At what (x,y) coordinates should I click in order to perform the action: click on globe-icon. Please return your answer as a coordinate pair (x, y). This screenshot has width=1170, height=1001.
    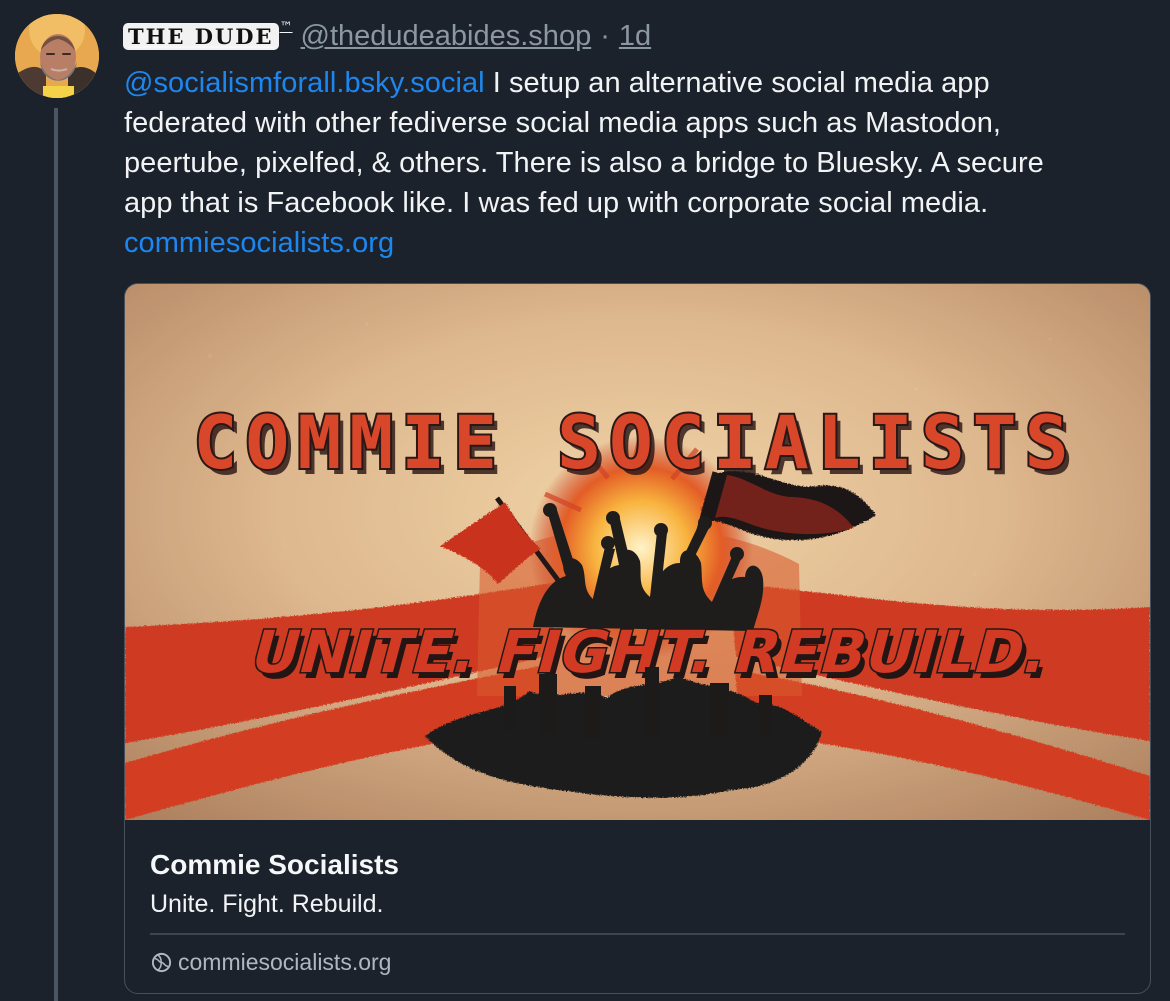
    Looking at the image, I should click on (161, 962).